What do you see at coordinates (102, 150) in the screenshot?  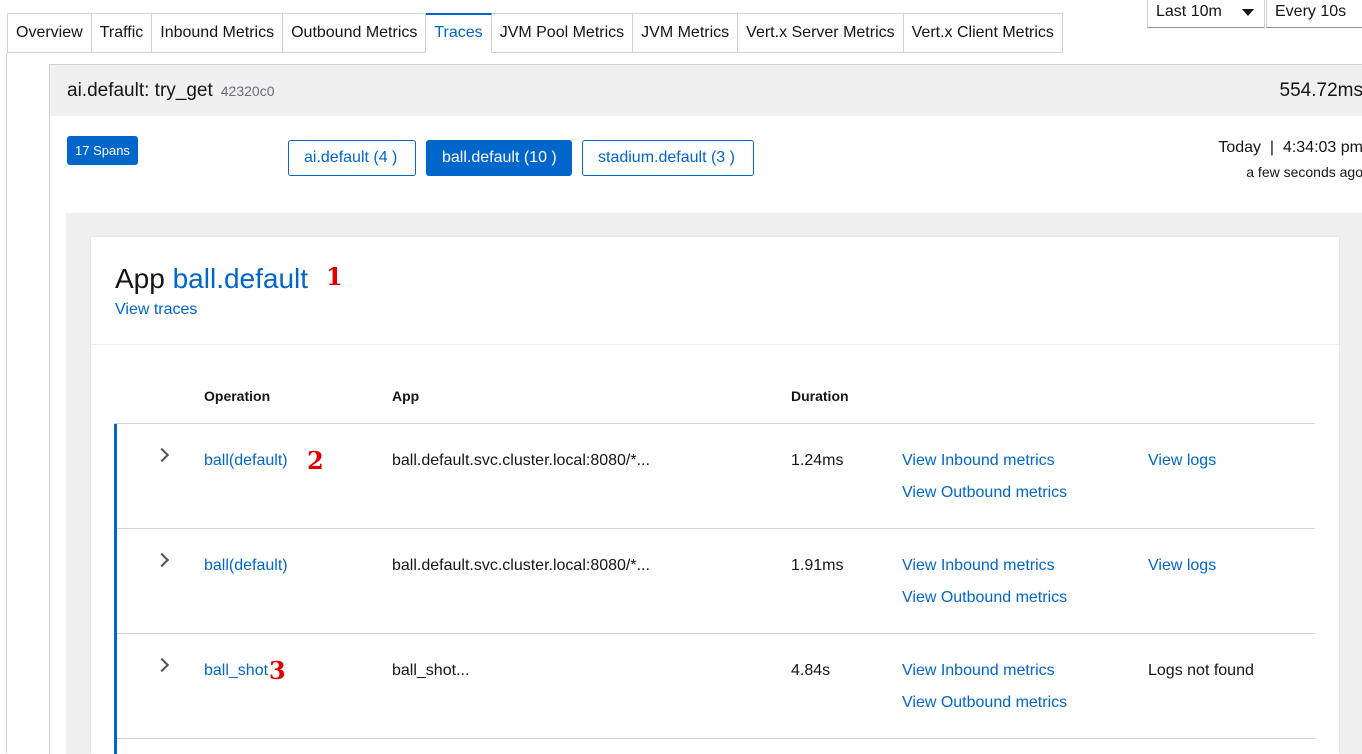 I see `spans-count-badge: 17 Spans` at bounding box center [102, 150].